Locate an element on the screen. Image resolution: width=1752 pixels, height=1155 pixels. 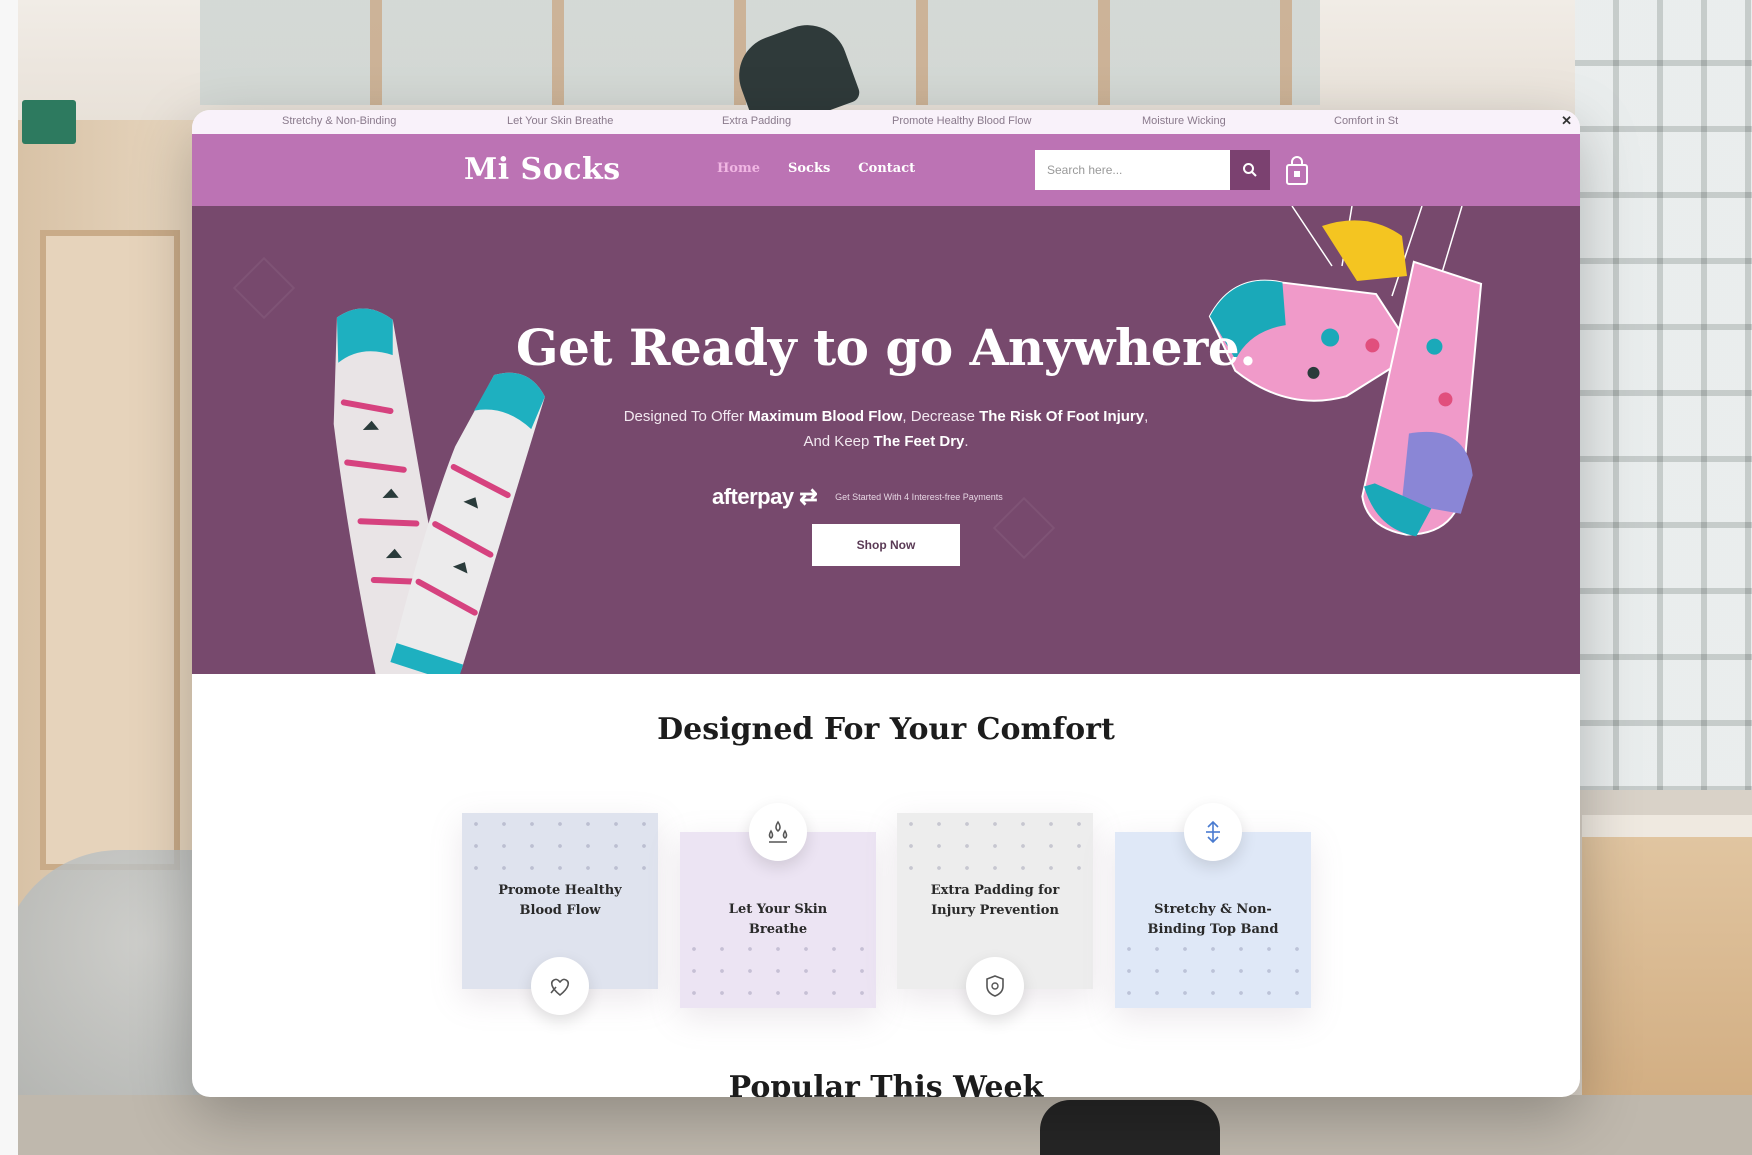
nav-contact: Contact is located at coordinates (886, 168).